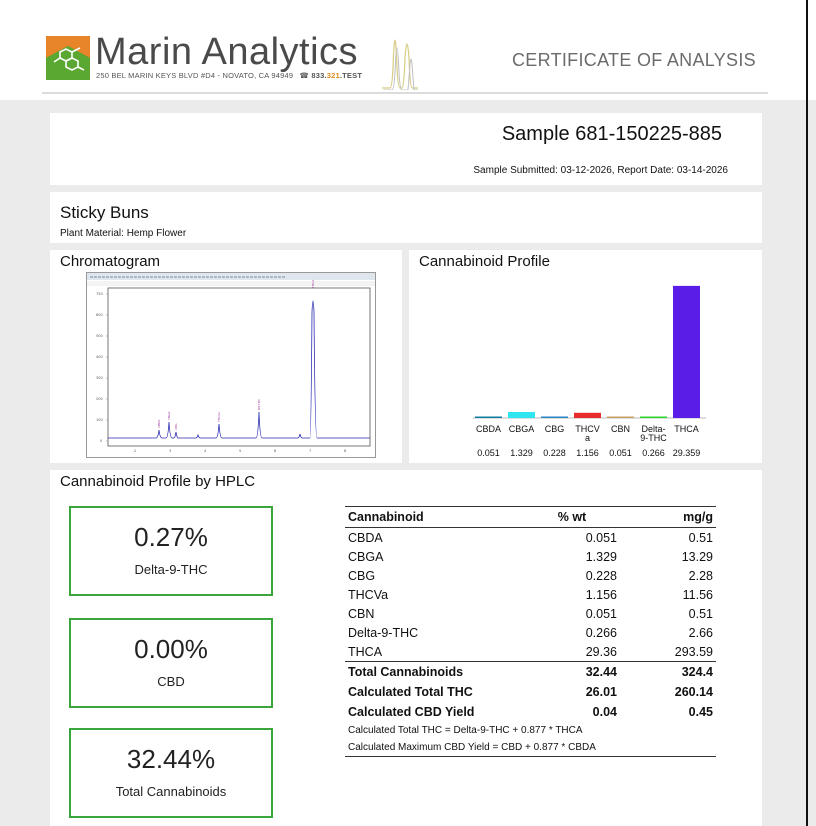 The width and height of the screenshot is (816, 826). What do you see at coordinates (171, 791) in the screenshot?
I see `summary-total-label: Total Cannabinoids` at bounding box center [171, 791].